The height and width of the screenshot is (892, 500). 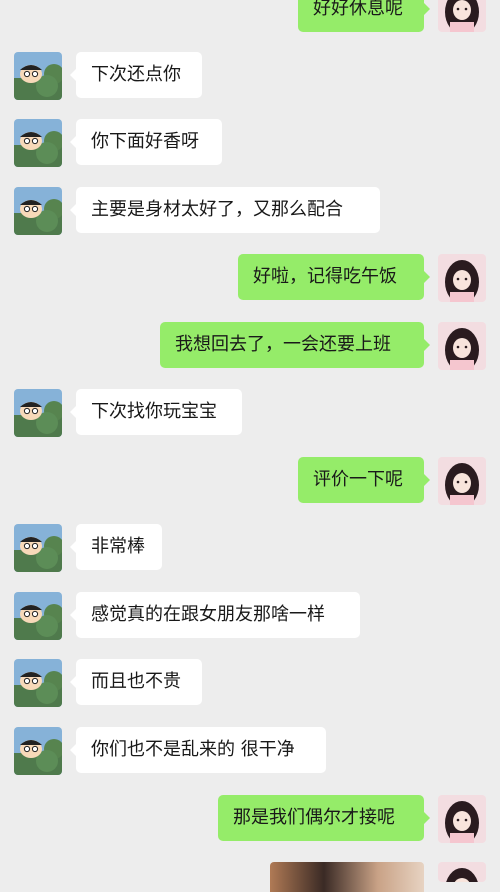 What do you see at coordinates (225, 210) in the screenshot?
I see `incoming-bubble: 主要是身材太好了，又那么配合` at bounding box center [225, 210].